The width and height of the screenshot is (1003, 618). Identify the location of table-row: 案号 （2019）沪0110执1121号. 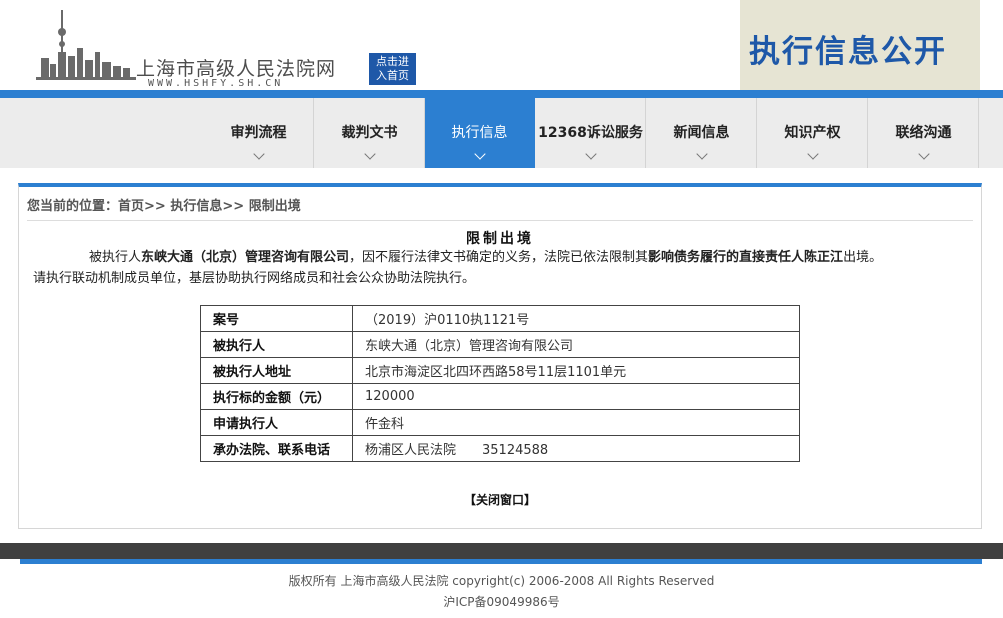
(500, 318).